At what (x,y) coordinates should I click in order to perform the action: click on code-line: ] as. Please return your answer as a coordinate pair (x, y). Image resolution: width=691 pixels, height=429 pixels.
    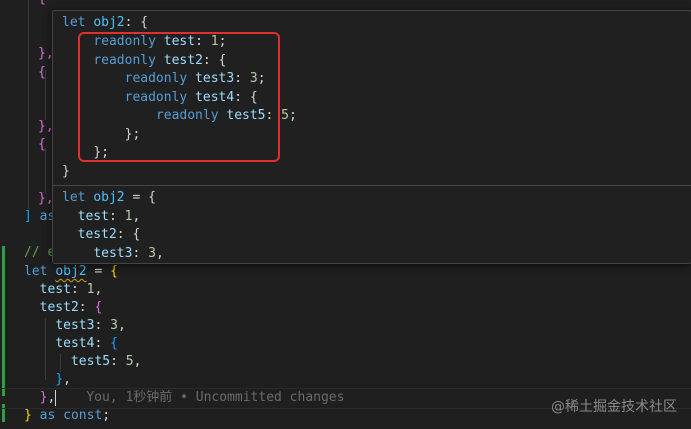
    Looking at the image, I should click on (40, 216).